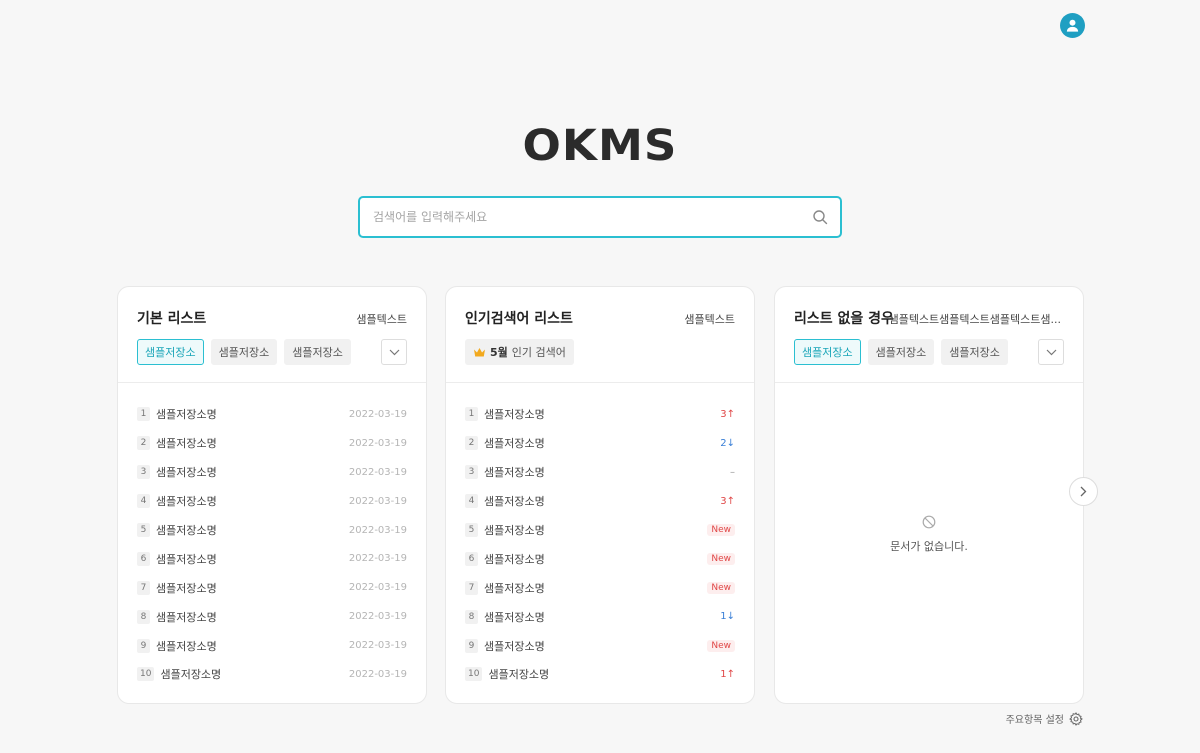 The width and height of the screenshot is (1200, 753). What do you see at coordinates (272, 645) in the screenshot?
I see `list-item: 9 샘플저장소명 2022-03-19` at bounding box center [272, 645].